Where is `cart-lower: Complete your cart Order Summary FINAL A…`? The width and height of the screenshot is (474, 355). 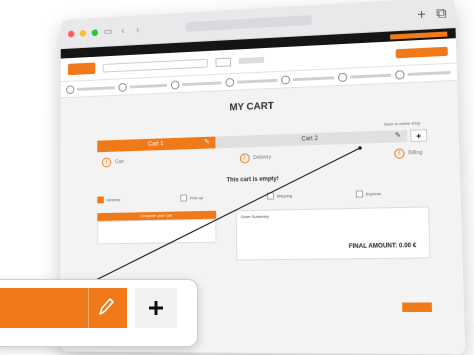 cart-lower: Complete your cart Order Summary FINAL A… is located at coordinates (264, 234).